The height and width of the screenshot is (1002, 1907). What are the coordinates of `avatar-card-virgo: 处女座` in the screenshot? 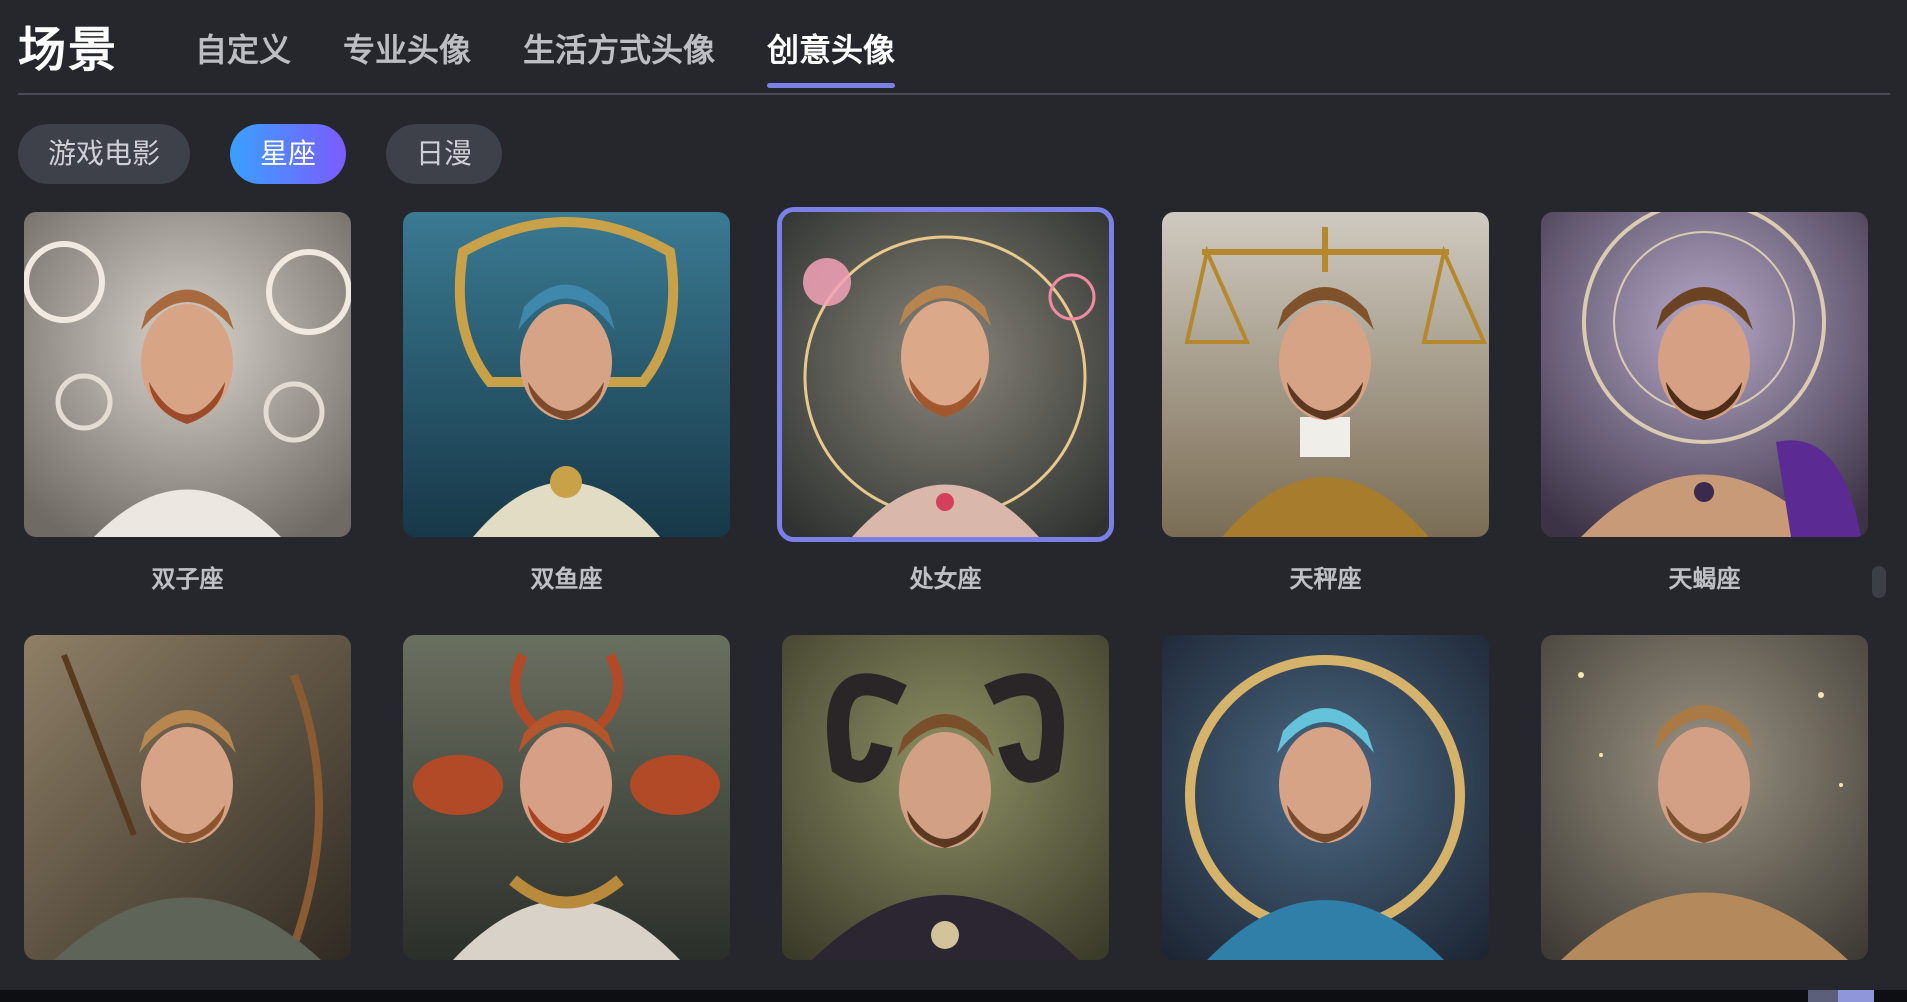 It's located at (945, 403).